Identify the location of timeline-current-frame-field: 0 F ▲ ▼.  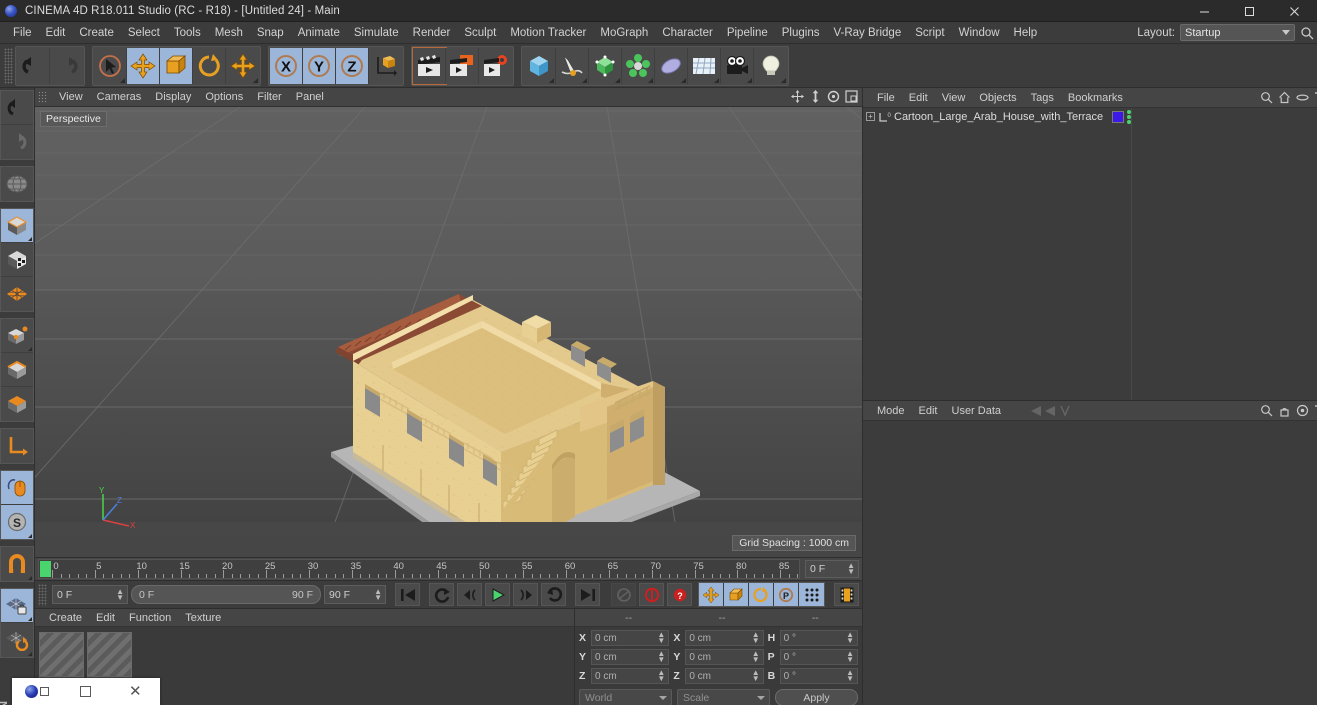
(832, 569).